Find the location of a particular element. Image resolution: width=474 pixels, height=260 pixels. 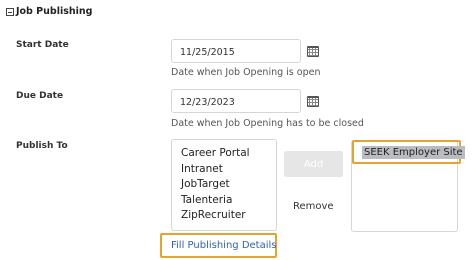

list-item: Talenteria is located at coordinates (215, 201).